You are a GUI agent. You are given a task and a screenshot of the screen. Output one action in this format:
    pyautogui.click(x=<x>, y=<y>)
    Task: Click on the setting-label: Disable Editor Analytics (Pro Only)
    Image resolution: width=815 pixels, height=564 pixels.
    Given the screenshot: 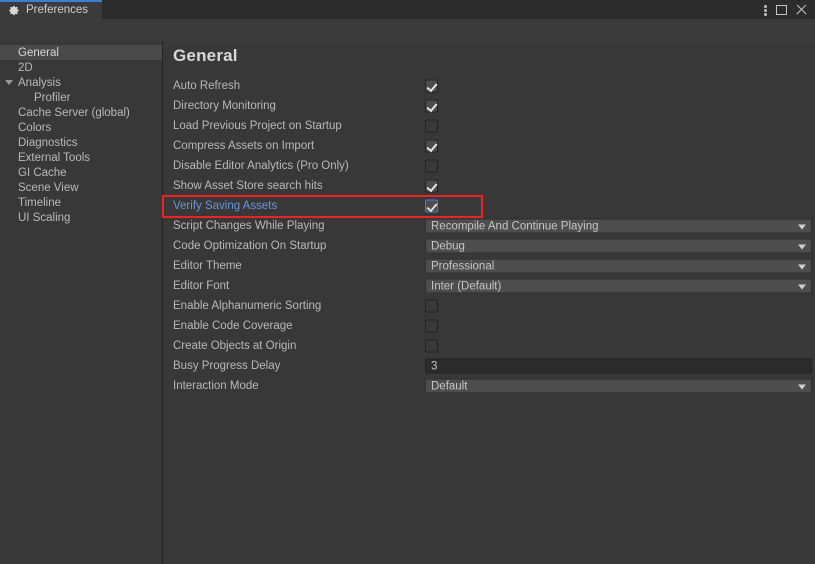 What is the action you would take?
    pyautogui.click(x=261, y=166)
    